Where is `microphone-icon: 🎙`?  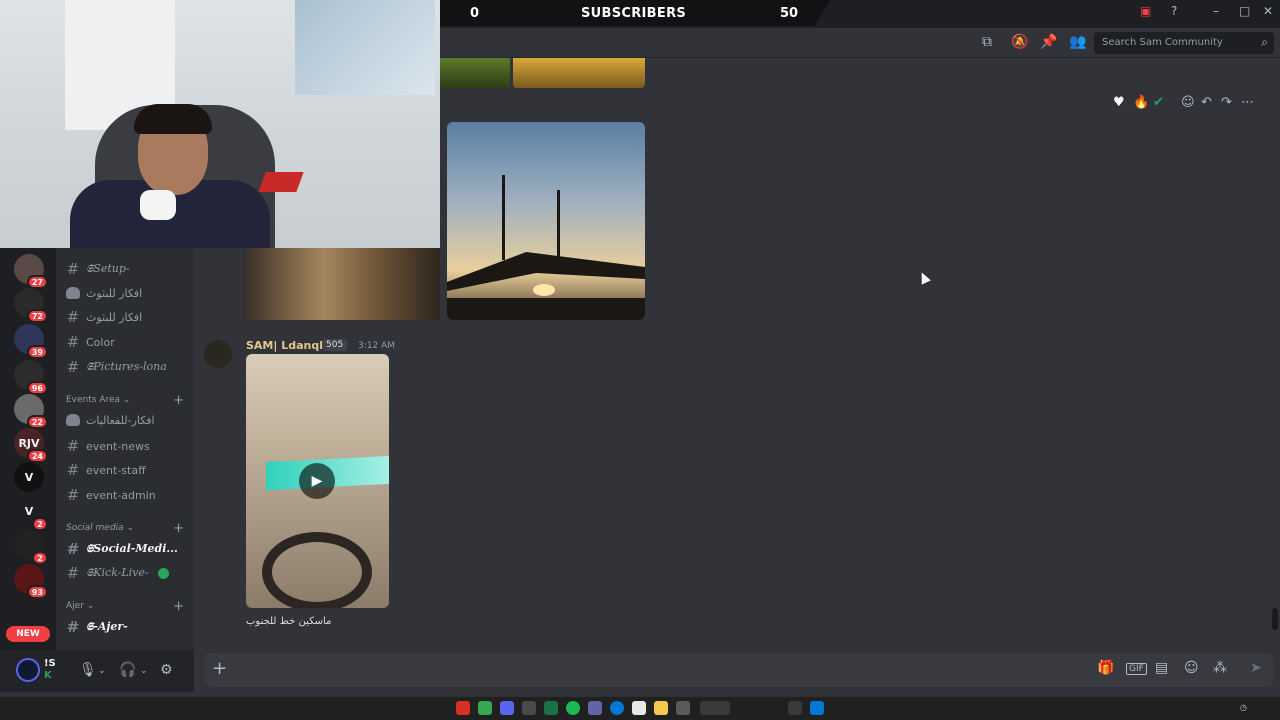
microphone-icon: 🎙 is located at coordinates (88, 670).